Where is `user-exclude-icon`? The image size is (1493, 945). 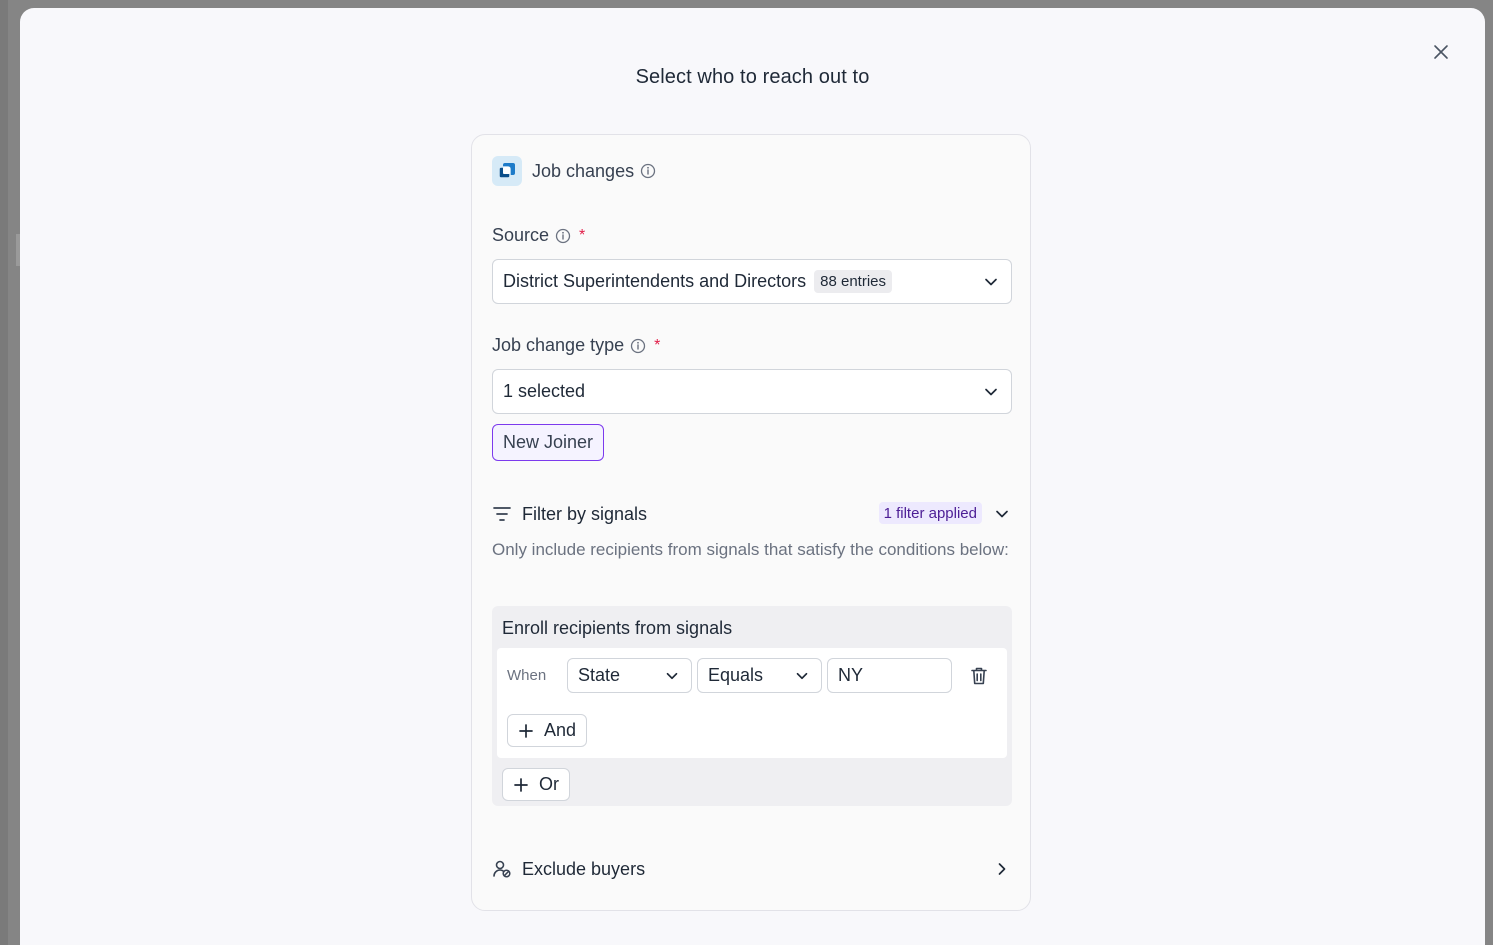
user-exclude-icon is located at coordinates (502, 869).